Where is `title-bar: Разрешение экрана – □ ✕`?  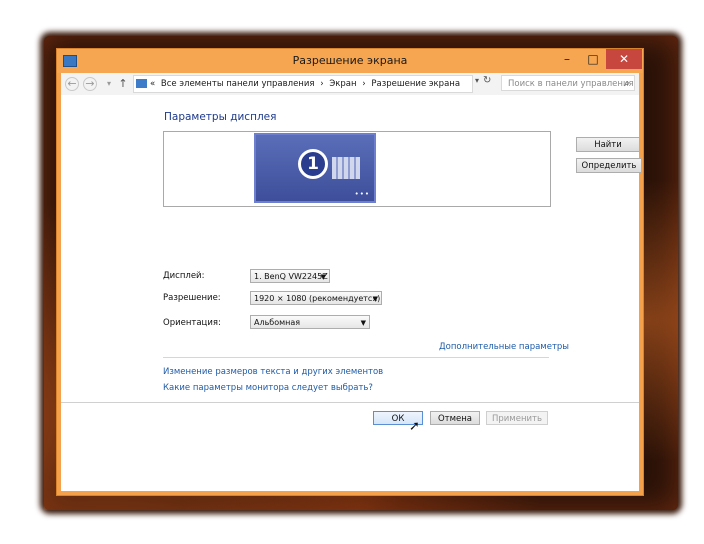 title-bar: Разрешение экрана – □ ✕ is located at coordinates (350, 61).